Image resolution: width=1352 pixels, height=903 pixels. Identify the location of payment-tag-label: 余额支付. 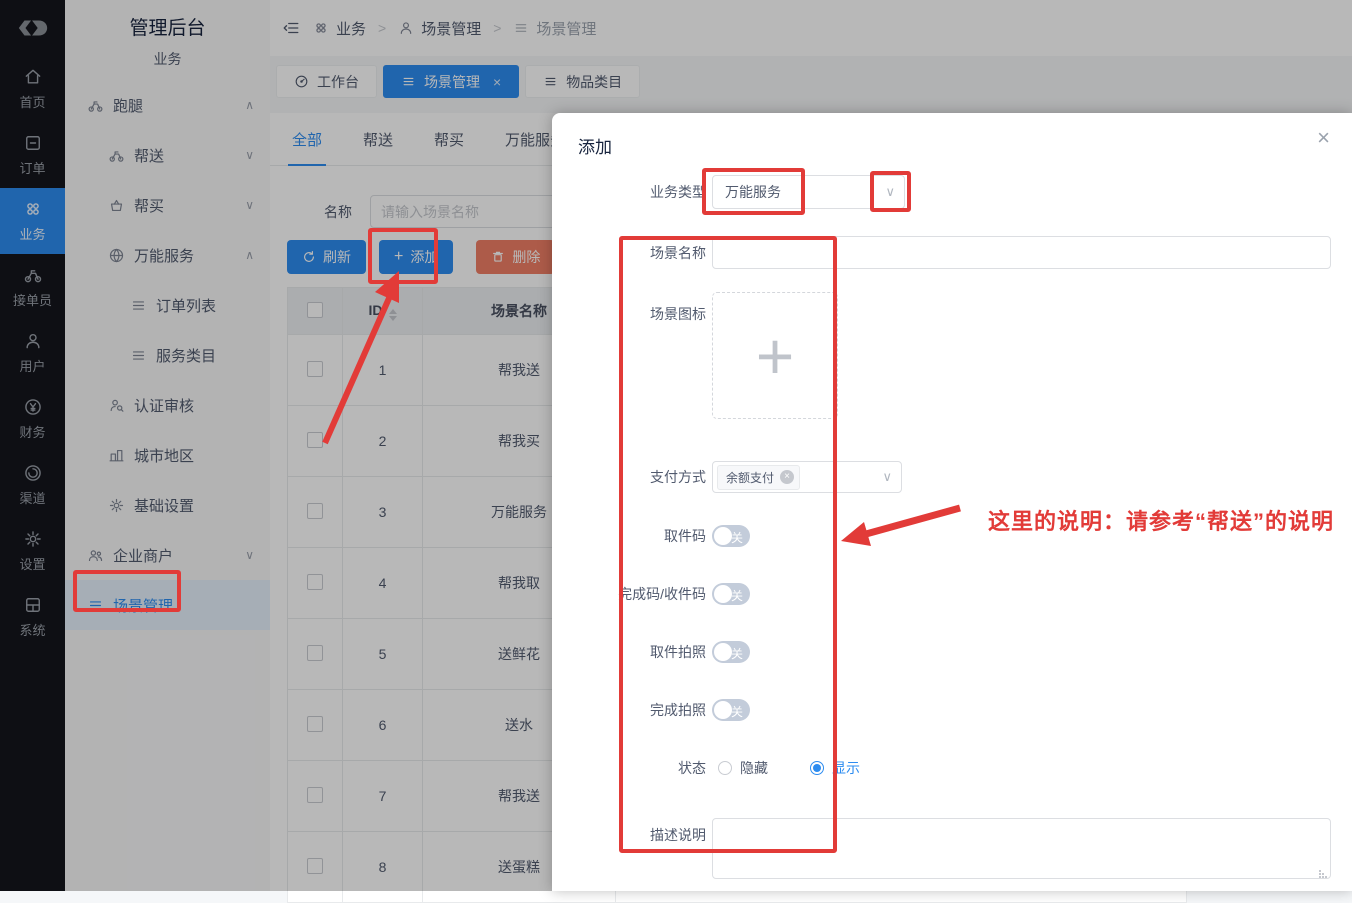
(750, 477).